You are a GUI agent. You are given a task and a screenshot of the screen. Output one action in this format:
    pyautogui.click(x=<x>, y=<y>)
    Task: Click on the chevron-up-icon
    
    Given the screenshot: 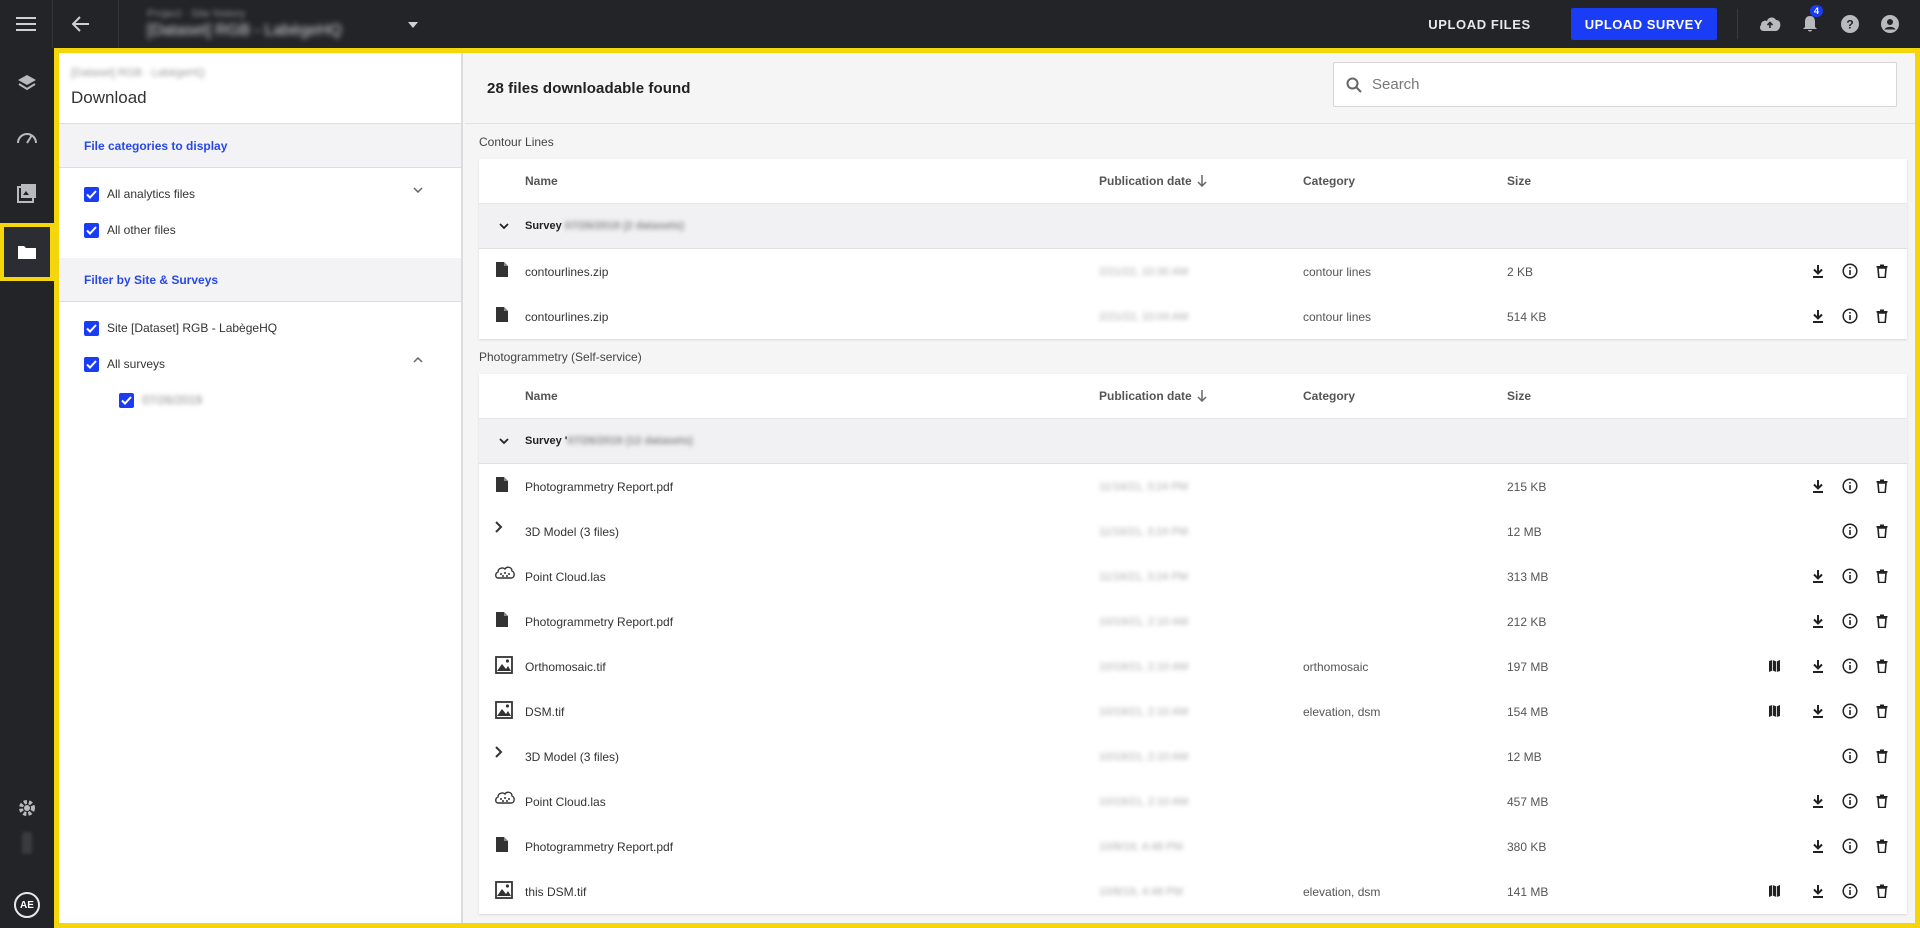 What is the action you would take?
    pyautogui.click(x=418, y=360)
    